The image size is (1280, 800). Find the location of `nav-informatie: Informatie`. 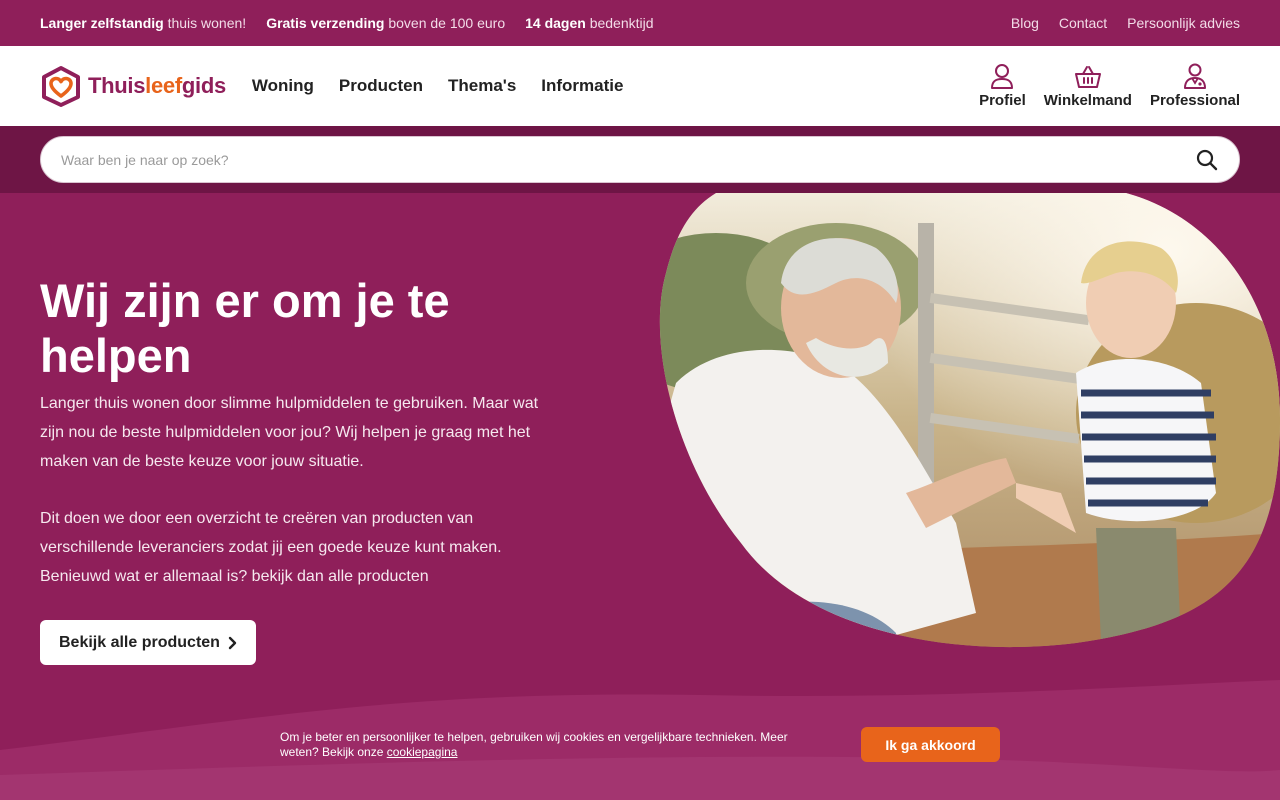

nav-informatie: Informatie is located at coordinates (582, 86).